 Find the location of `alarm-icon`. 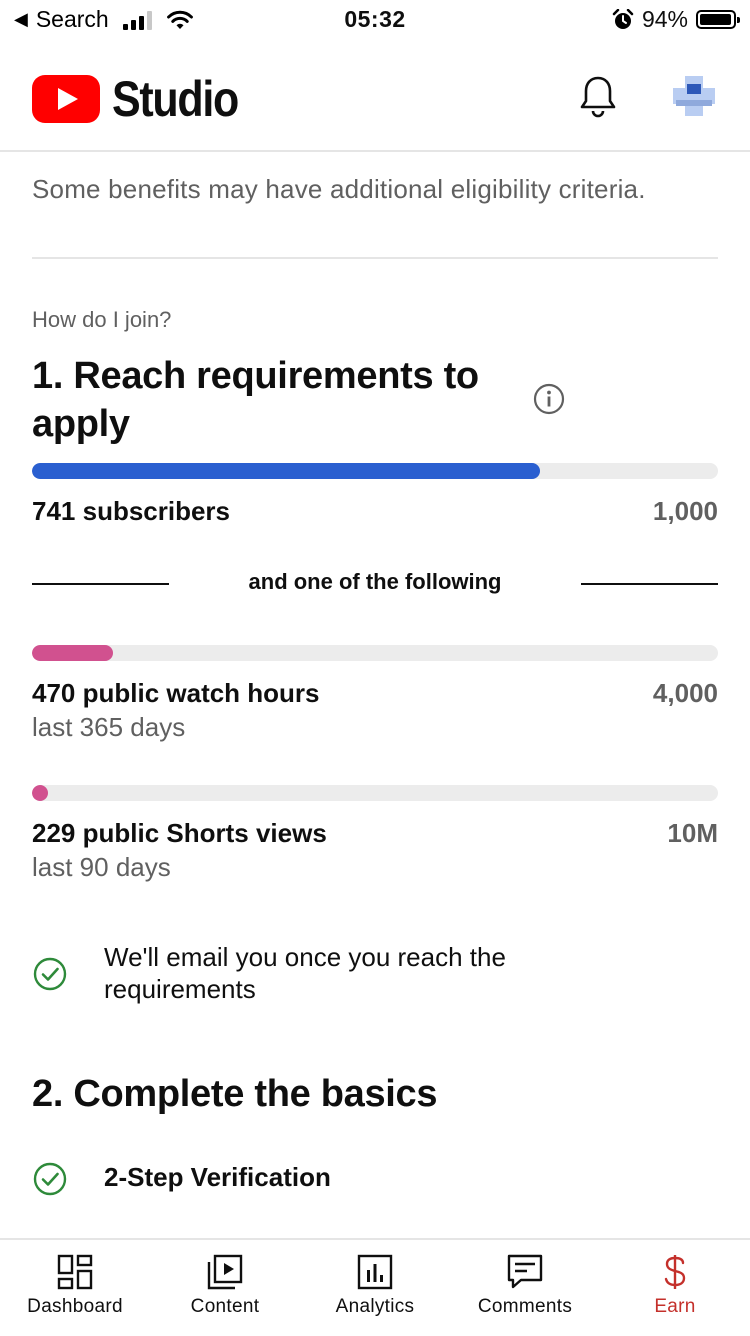

alarm-icon is located at coordinates (623, 18).